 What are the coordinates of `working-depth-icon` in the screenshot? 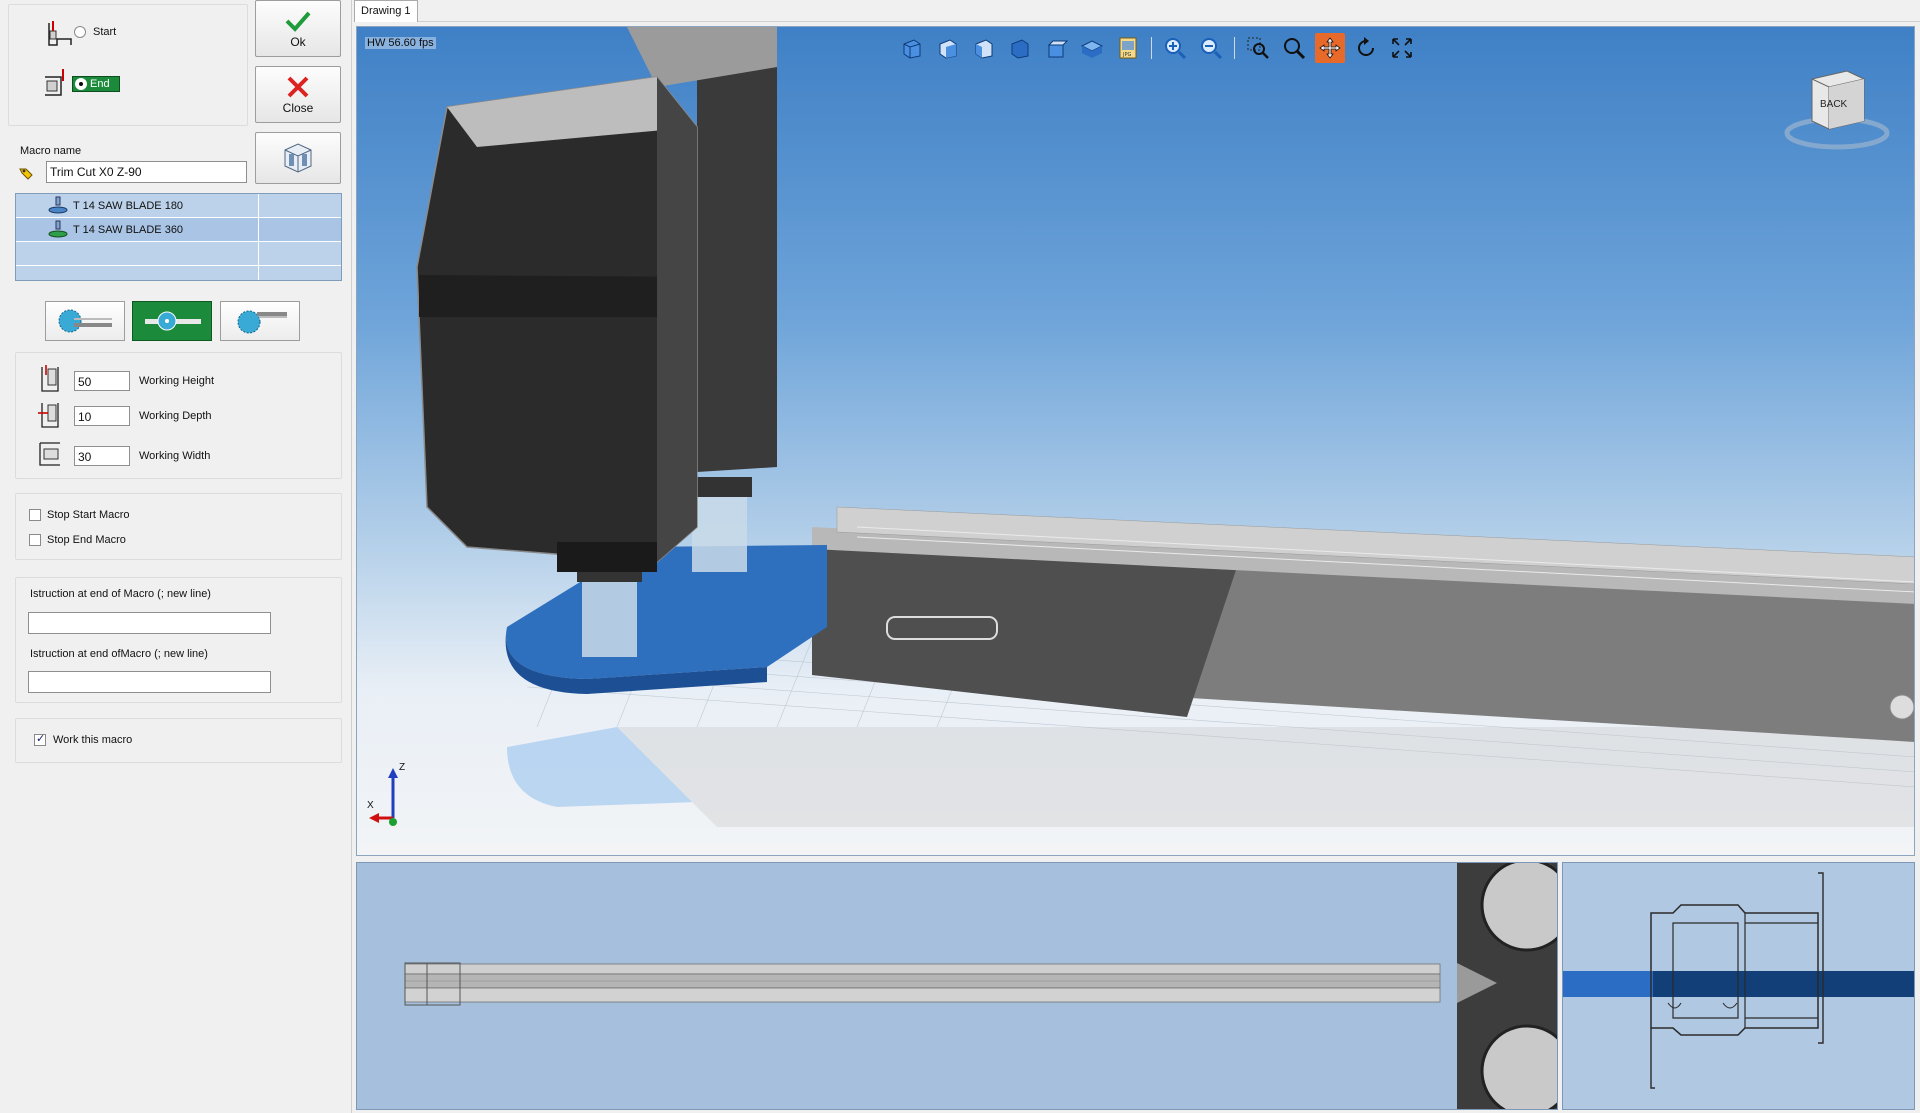 It's located at (48, 415).